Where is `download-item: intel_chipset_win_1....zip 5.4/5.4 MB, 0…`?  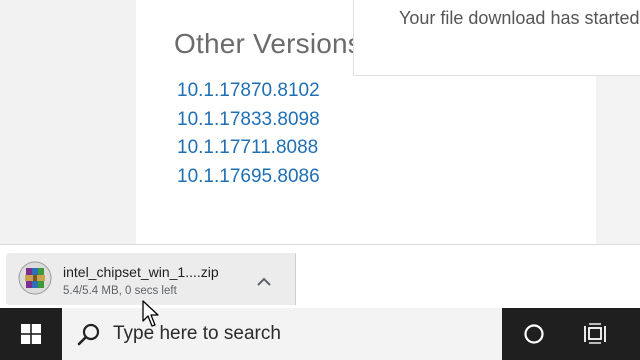
download-item: intel_chipset_win_1....zip 5.4/5.4 MB, 0… is located at coordinates (151, 279).